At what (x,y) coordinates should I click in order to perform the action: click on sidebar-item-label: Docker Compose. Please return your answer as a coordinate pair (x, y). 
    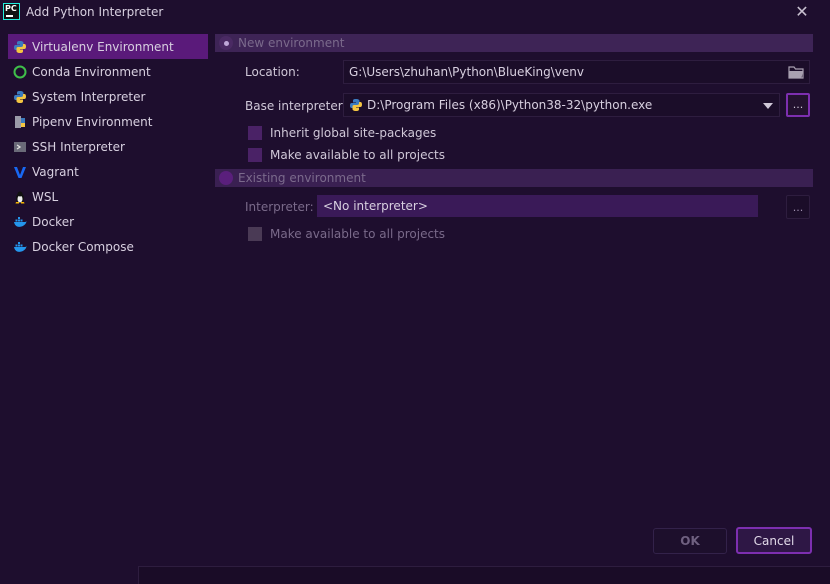
    Looking at the image, I should click on (83, 246).